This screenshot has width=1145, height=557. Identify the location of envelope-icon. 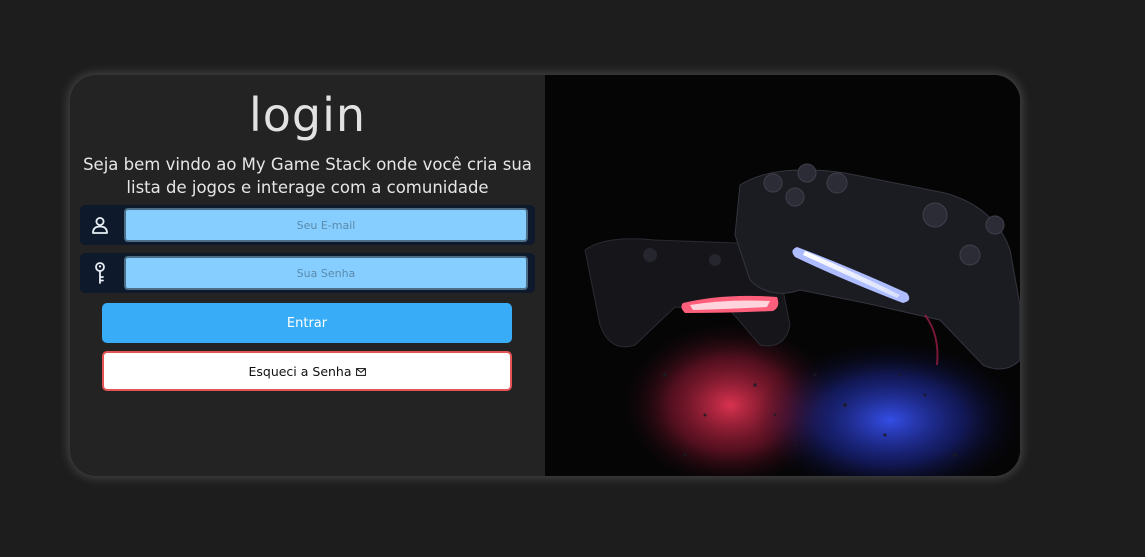
(360, 371).